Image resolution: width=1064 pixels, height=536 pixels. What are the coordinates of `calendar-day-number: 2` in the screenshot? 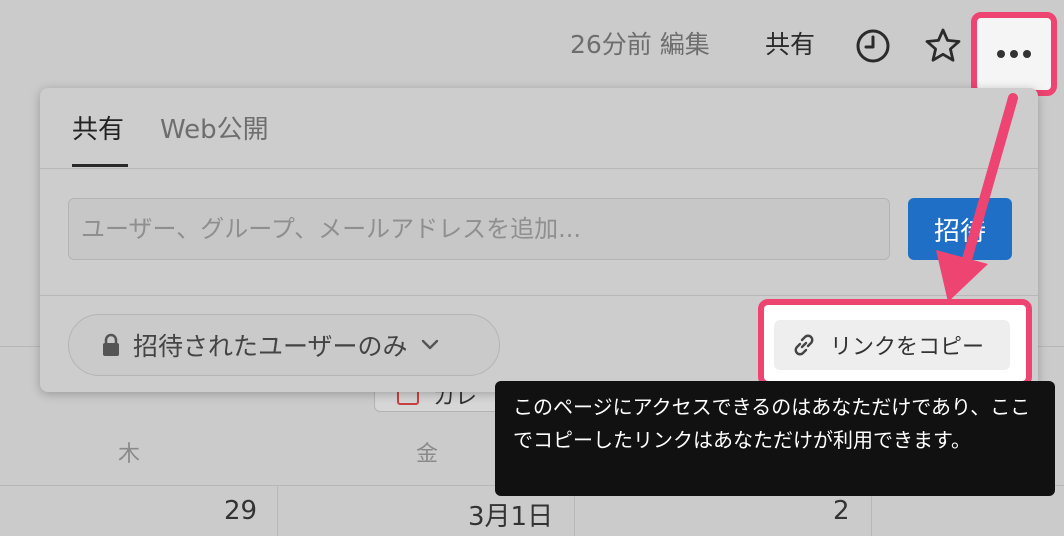 It's located at (841, 511).